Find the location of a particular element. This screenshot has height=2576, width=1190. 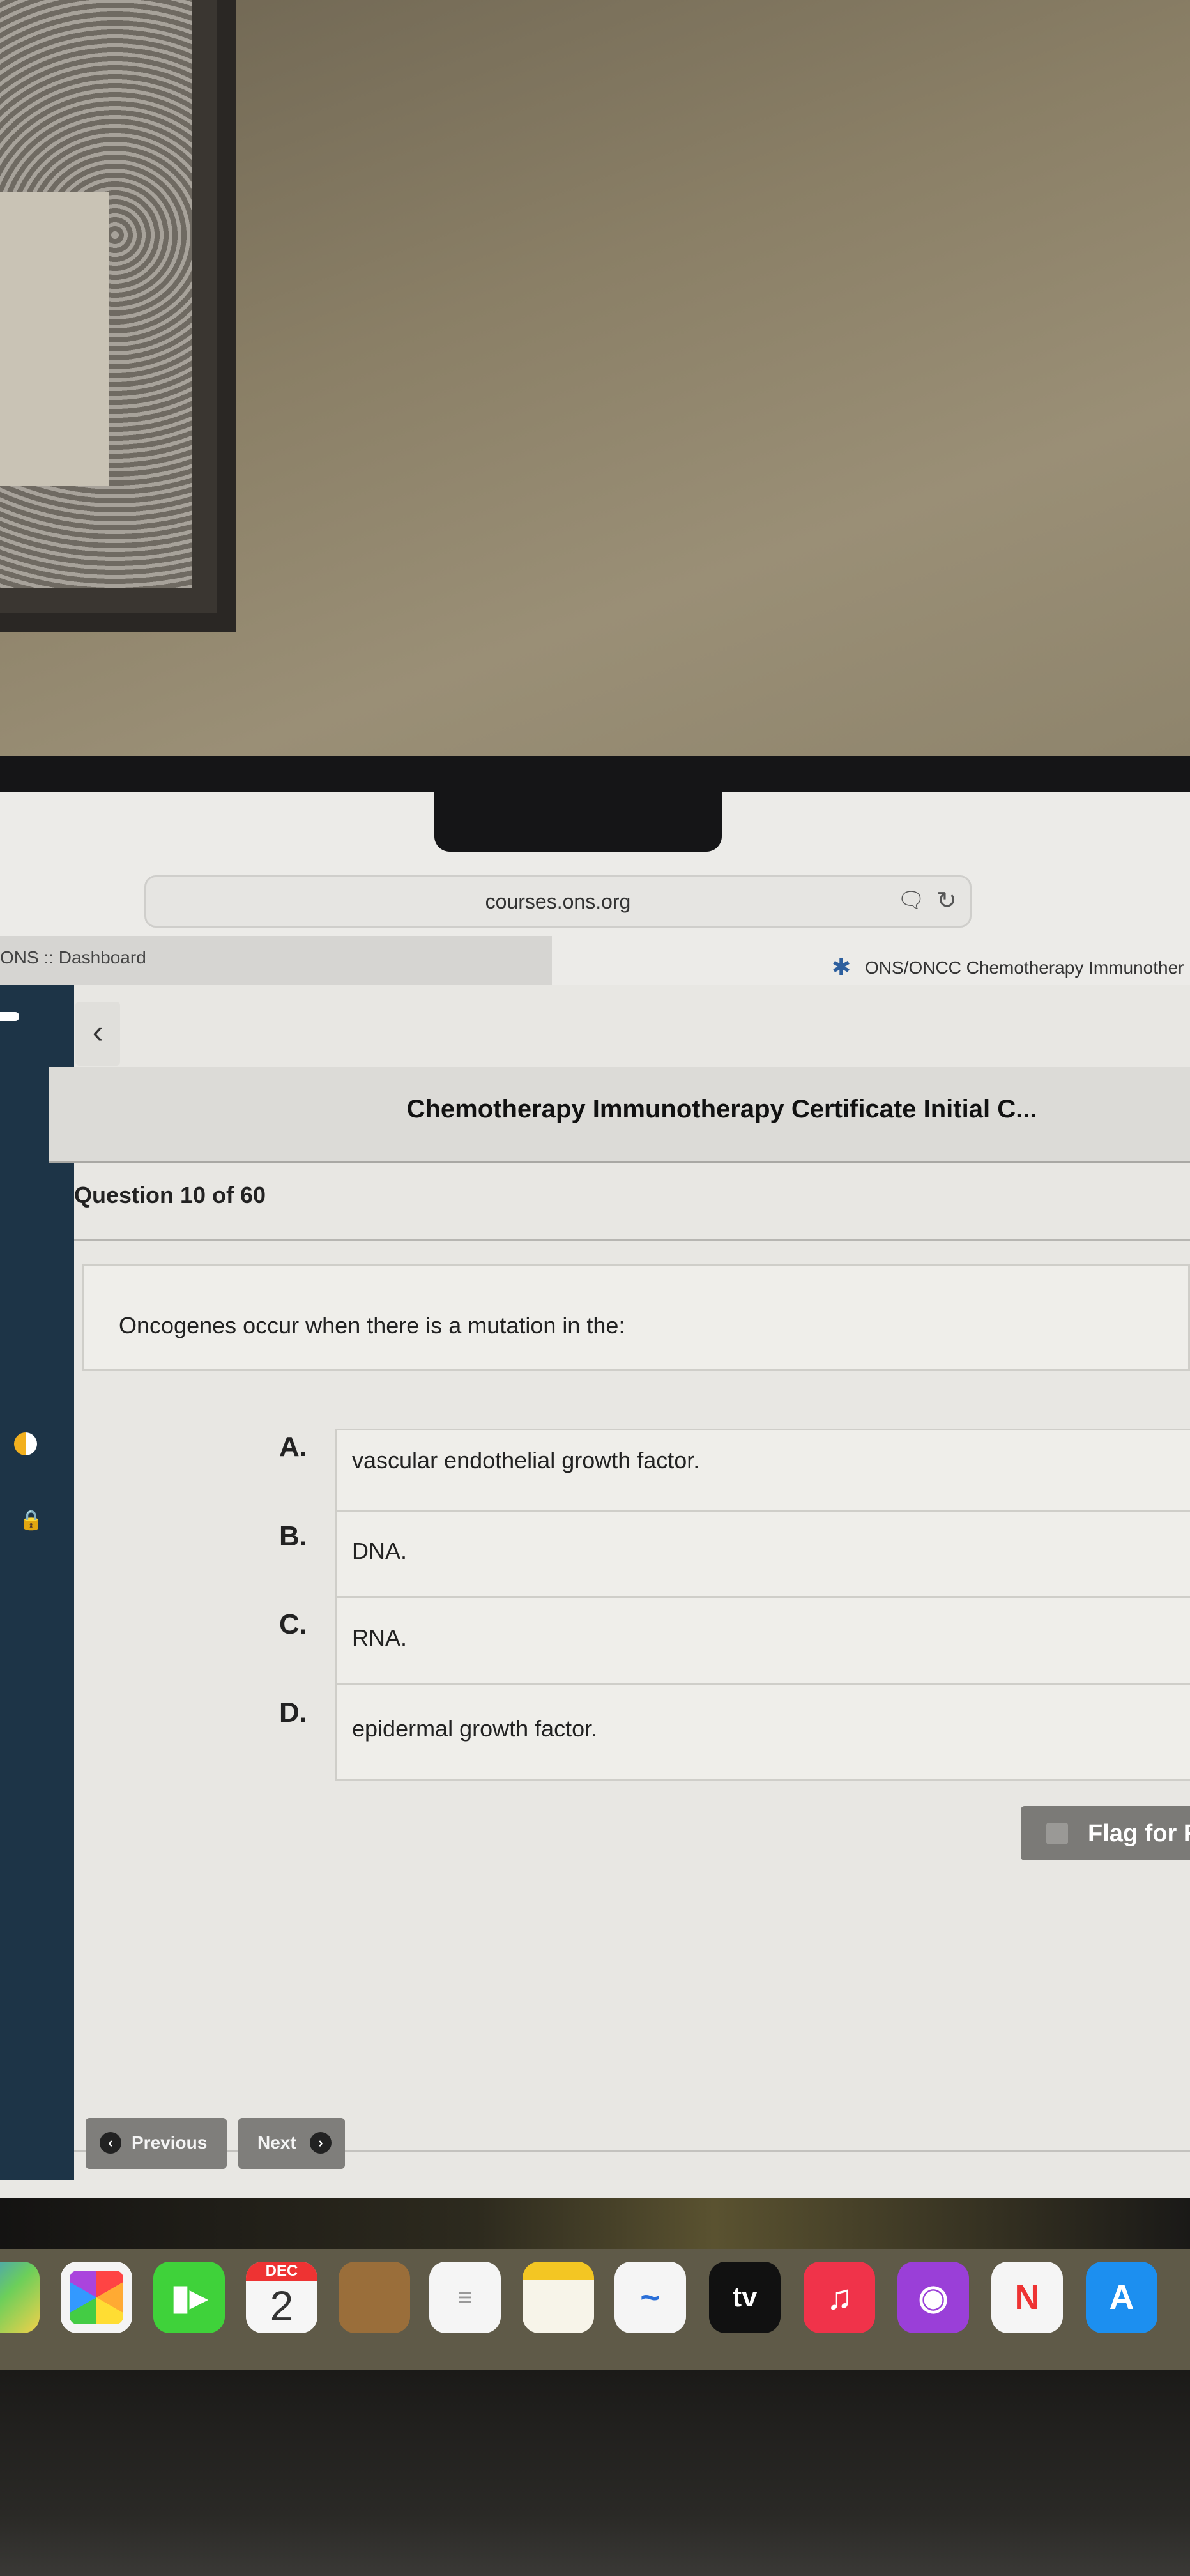

flag-checkbox is located at coordinates (1057, 1833).